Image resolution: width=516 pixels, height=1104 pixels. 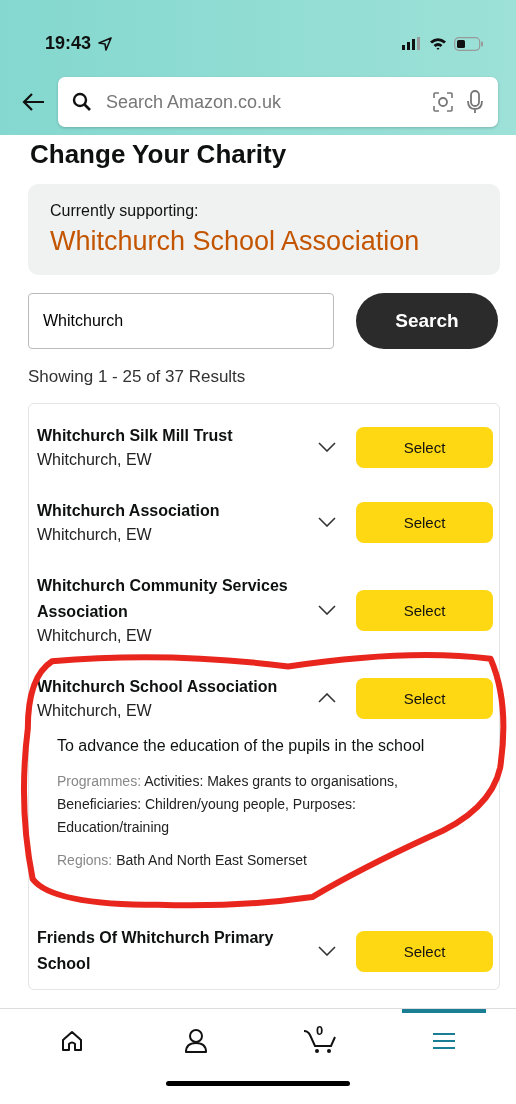 I want to click on collapse-chevron-icon, so click(x=327, y=698).